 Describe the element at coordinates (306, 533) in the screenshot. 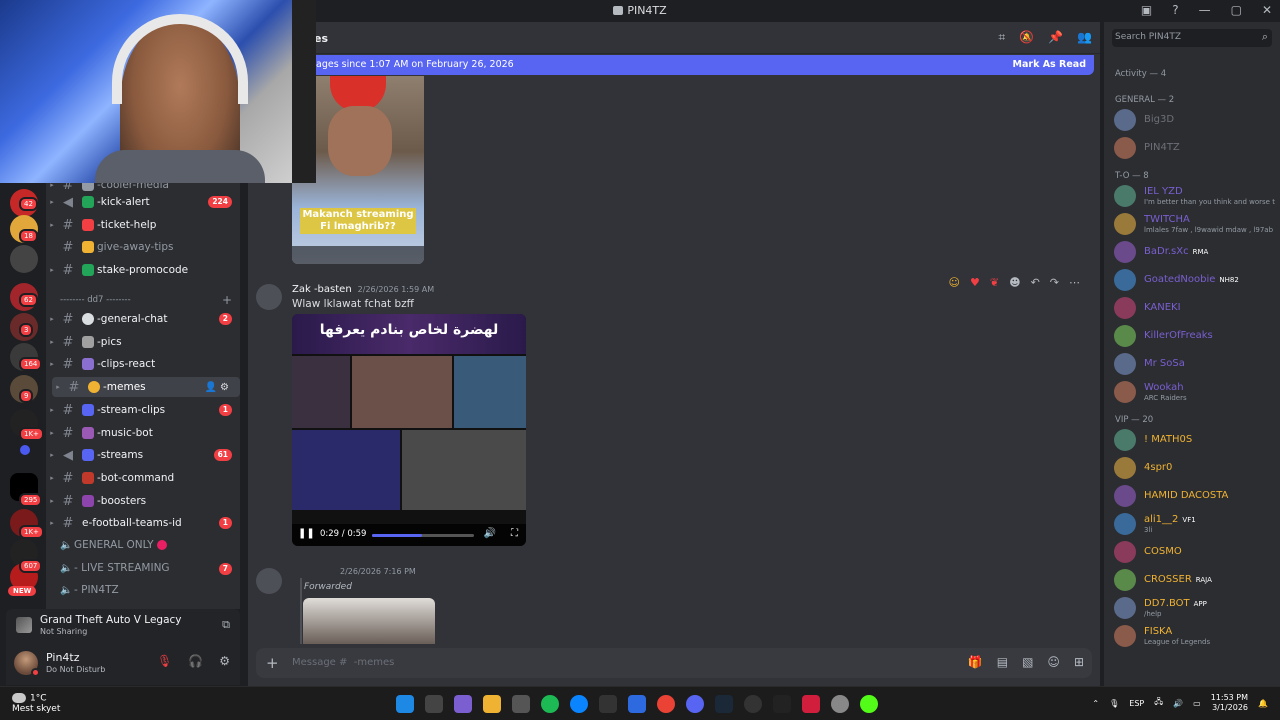

I see `pause-icon: ❚❚` at that location.